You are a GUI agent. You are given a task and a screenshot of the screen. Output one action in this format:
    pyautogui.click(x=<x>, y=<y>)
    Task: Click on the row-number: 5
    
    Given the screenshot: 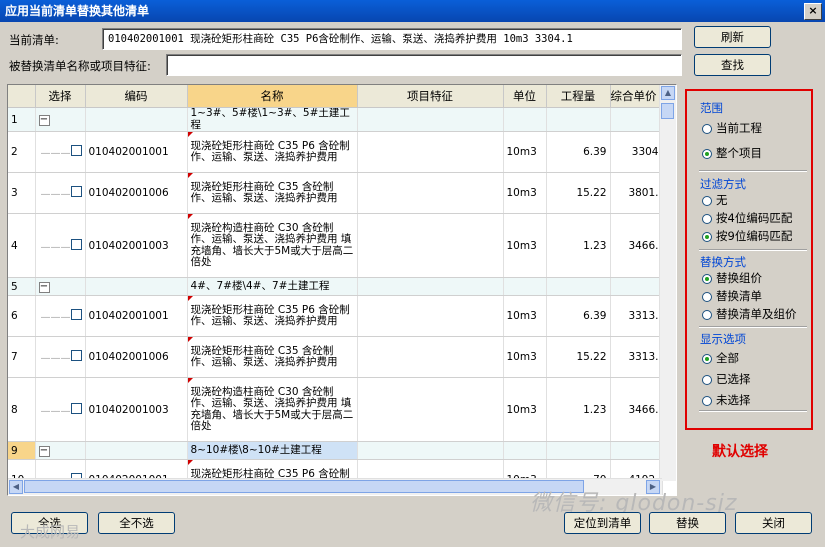 What is the action you would take?
    pyautogui.click(x=22, y=286)
    